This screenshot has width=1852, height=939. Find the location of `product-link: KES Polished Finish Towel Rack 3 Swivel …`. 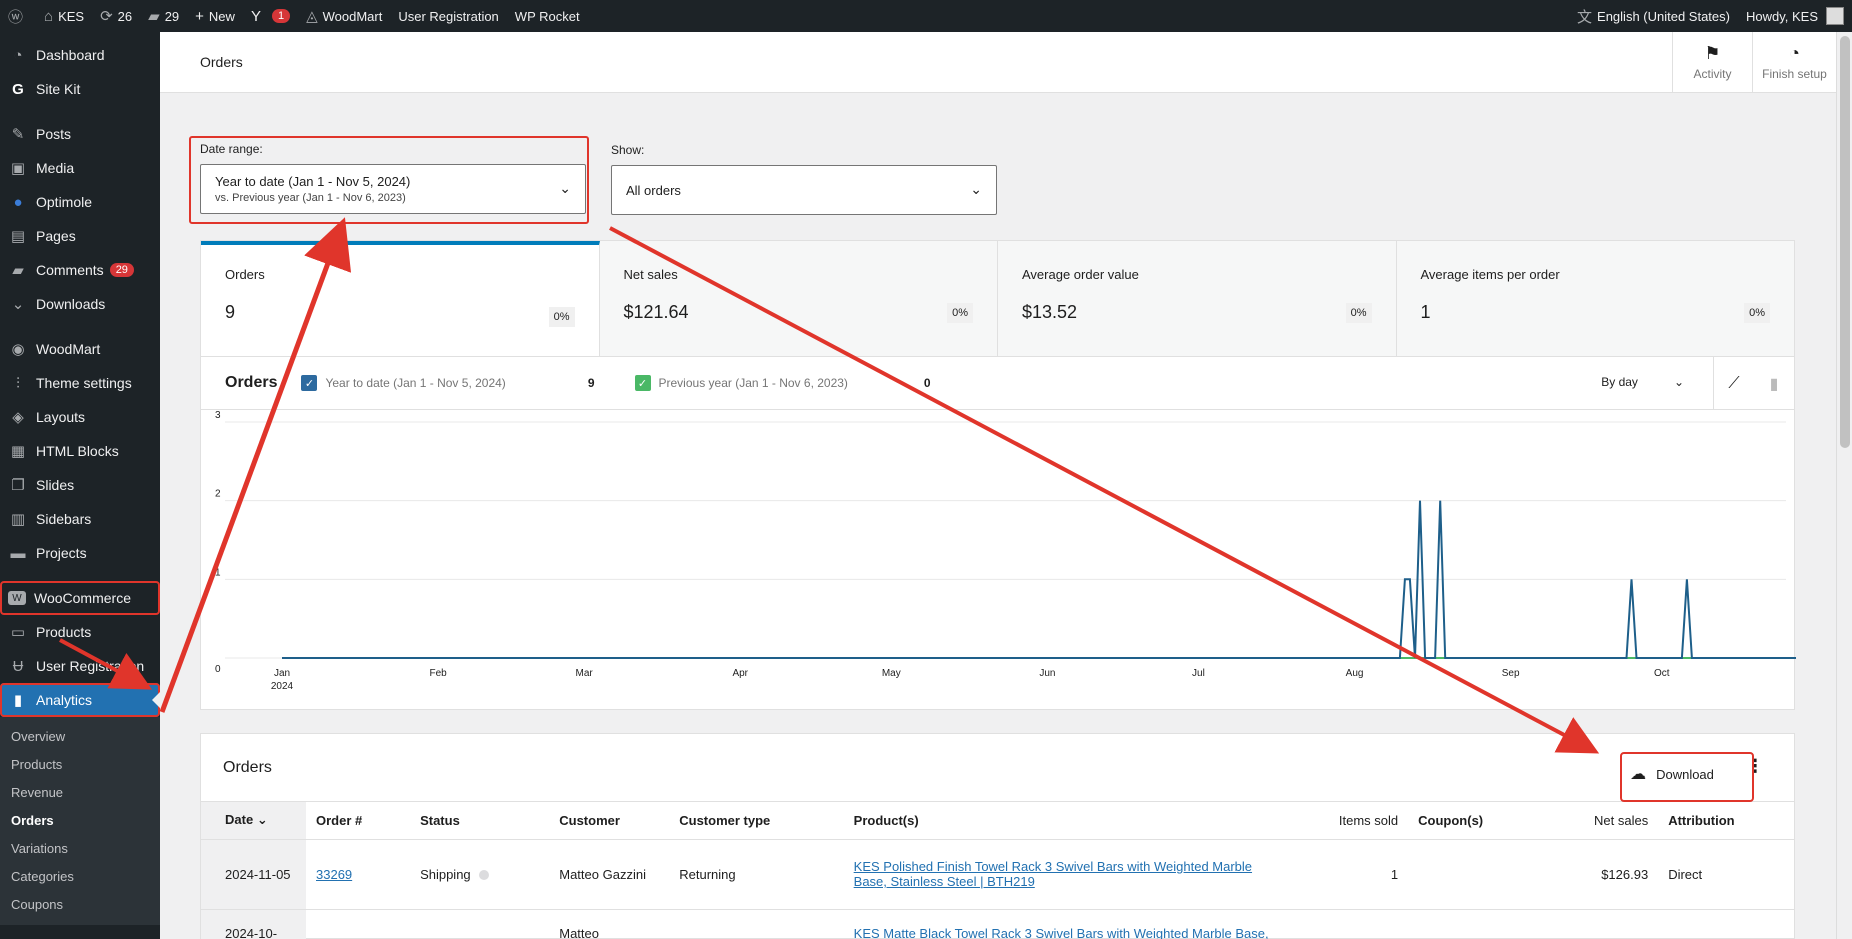

product-link: KES Polished Finish Towel Rack 3 Swivel … is located at coordinates (1053, 874).